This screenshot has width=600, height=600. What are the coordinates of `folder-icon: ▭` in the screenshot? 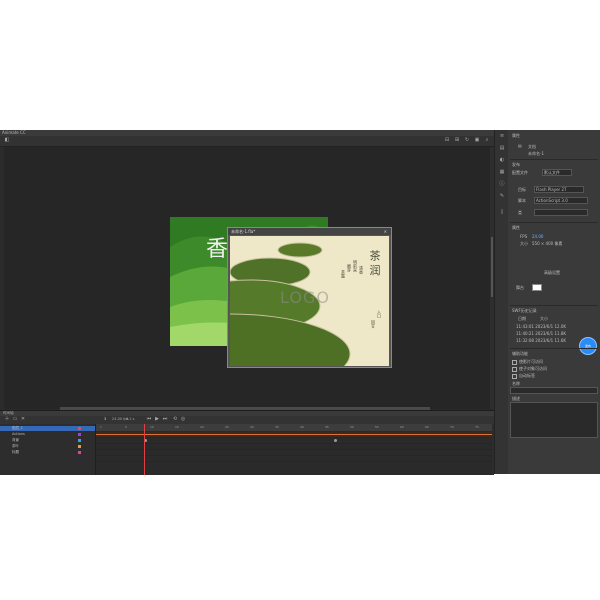 It's located at (15, 419).